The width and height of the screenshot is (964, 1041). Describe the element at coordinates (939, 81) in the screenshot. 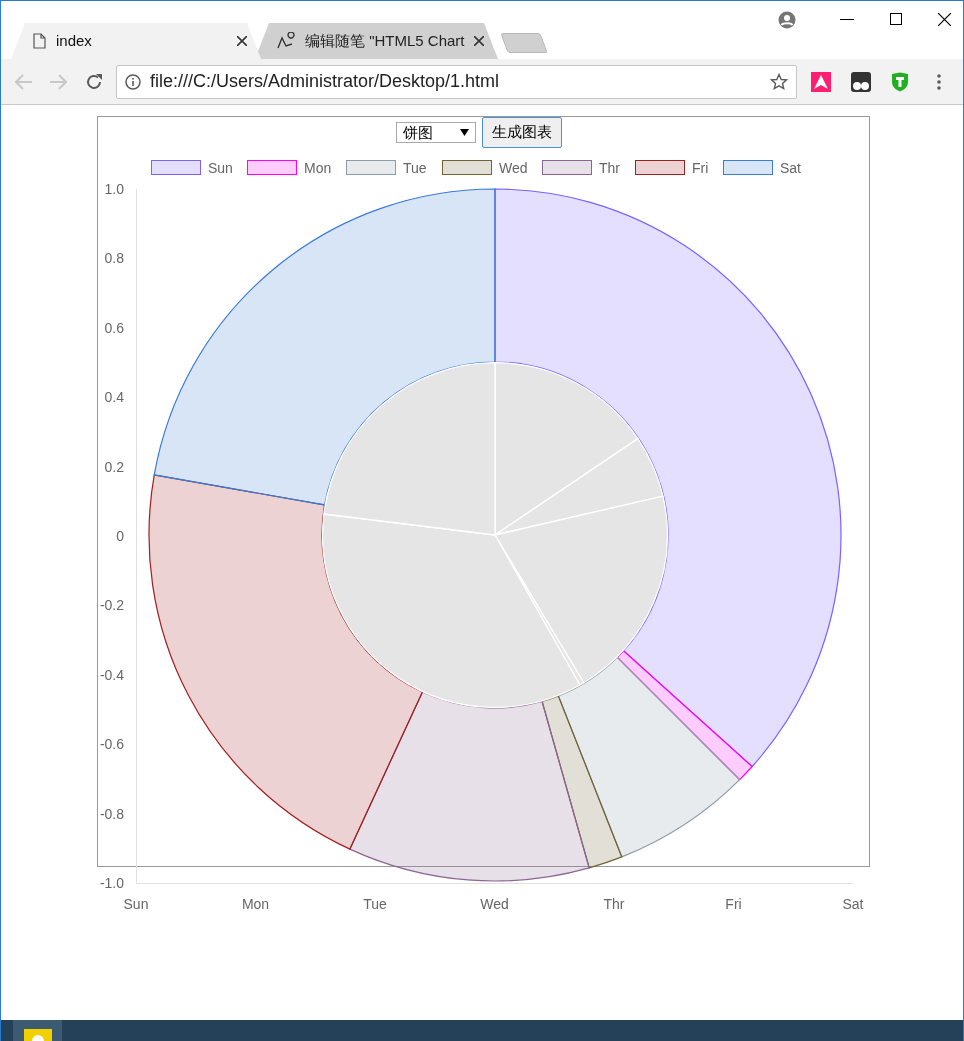

I see `menu-icon` at that location.